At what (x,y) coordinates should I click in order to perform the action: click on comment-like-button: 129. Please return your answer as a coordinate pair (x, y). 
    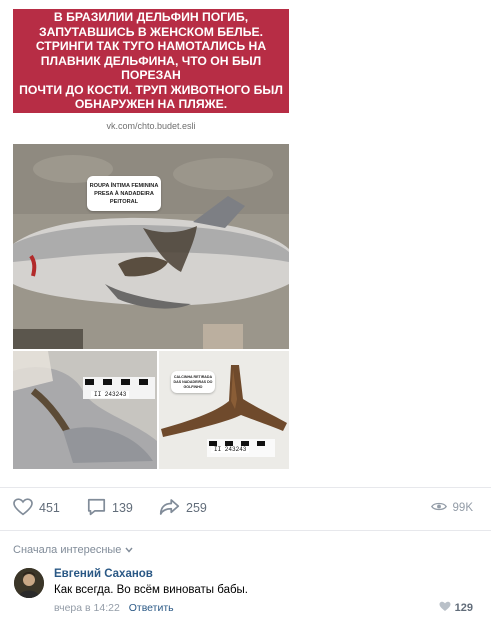
    Looking at the image, I should click on (456, 608).